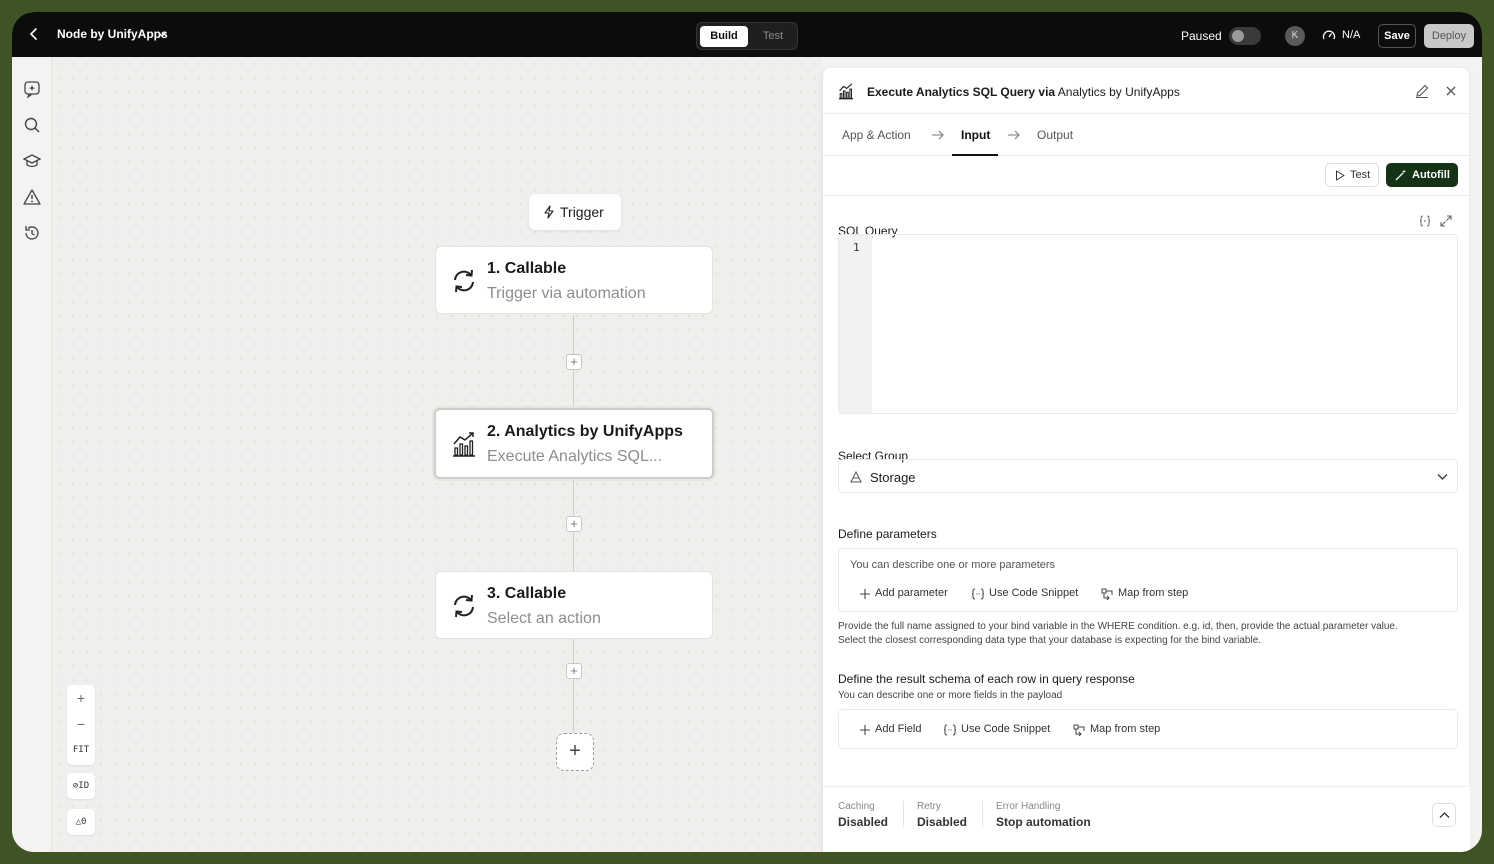 Image resolution: width=1494 pixels, height=864 pixels. Describe the element at coordinates (1444, 815) in the screenshot. I see `expand-footer-button` at that location.